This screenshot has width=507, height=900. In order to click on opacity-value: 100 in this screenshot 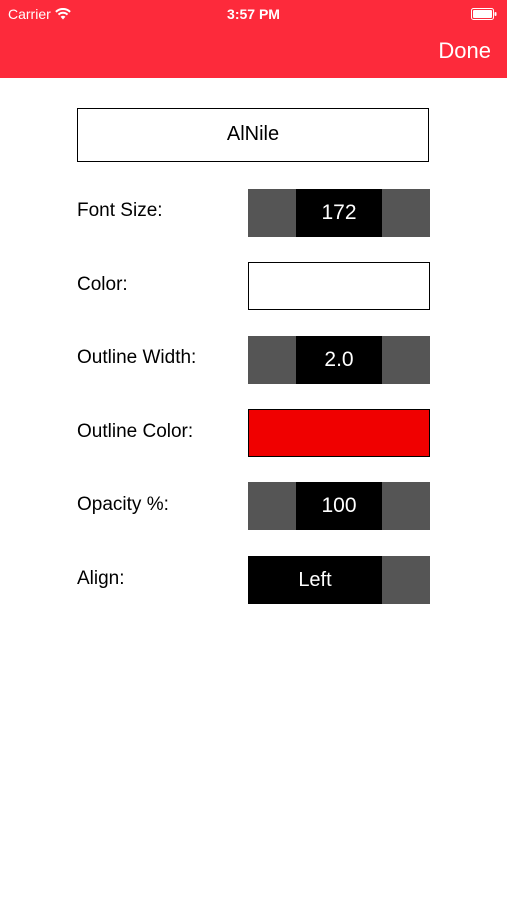, I will do `click(339, 506)`.